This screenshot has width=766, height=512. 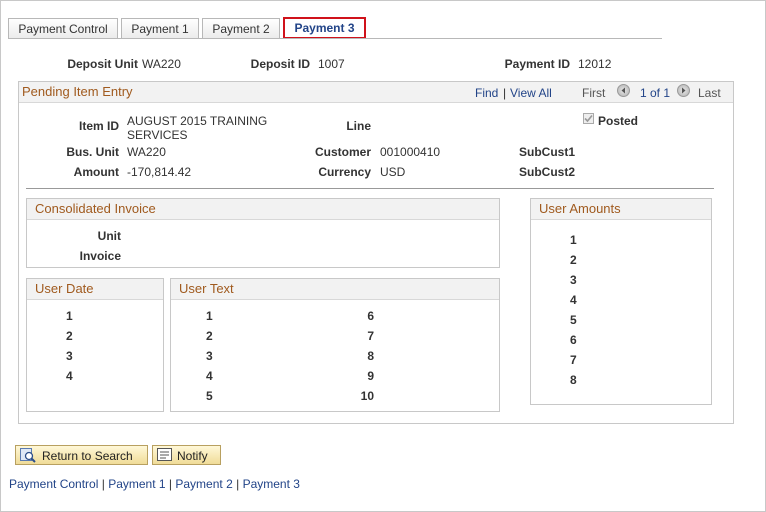 I want to click on return-to-search-button: Return to Search, so click(x=81, y=455).